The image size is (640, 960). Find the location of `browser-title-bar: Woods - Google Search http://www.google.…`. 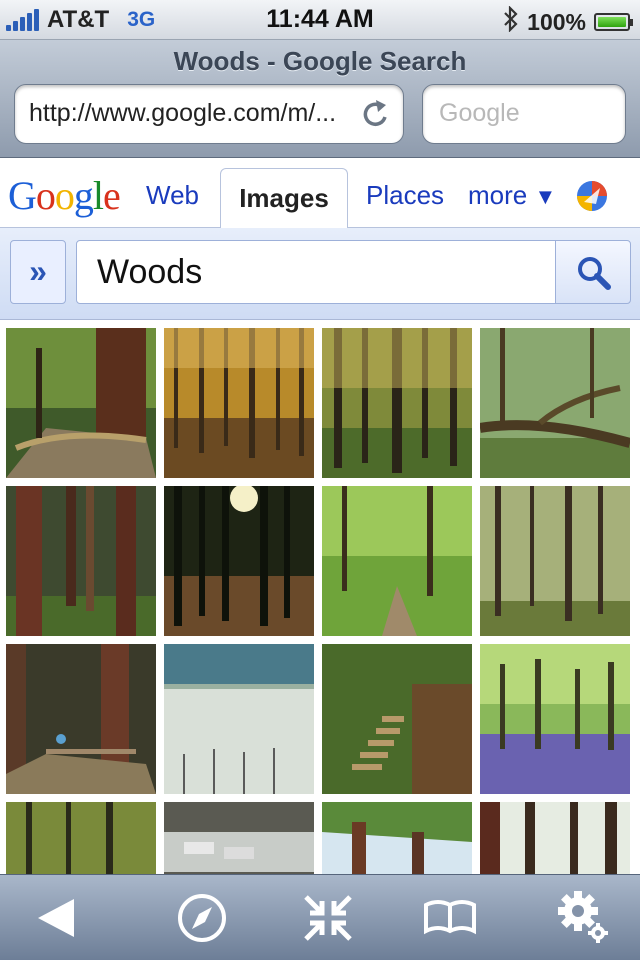

browser-title-bar: Woods - Google Search http://www.google.… is located at coordinates (320, 99).